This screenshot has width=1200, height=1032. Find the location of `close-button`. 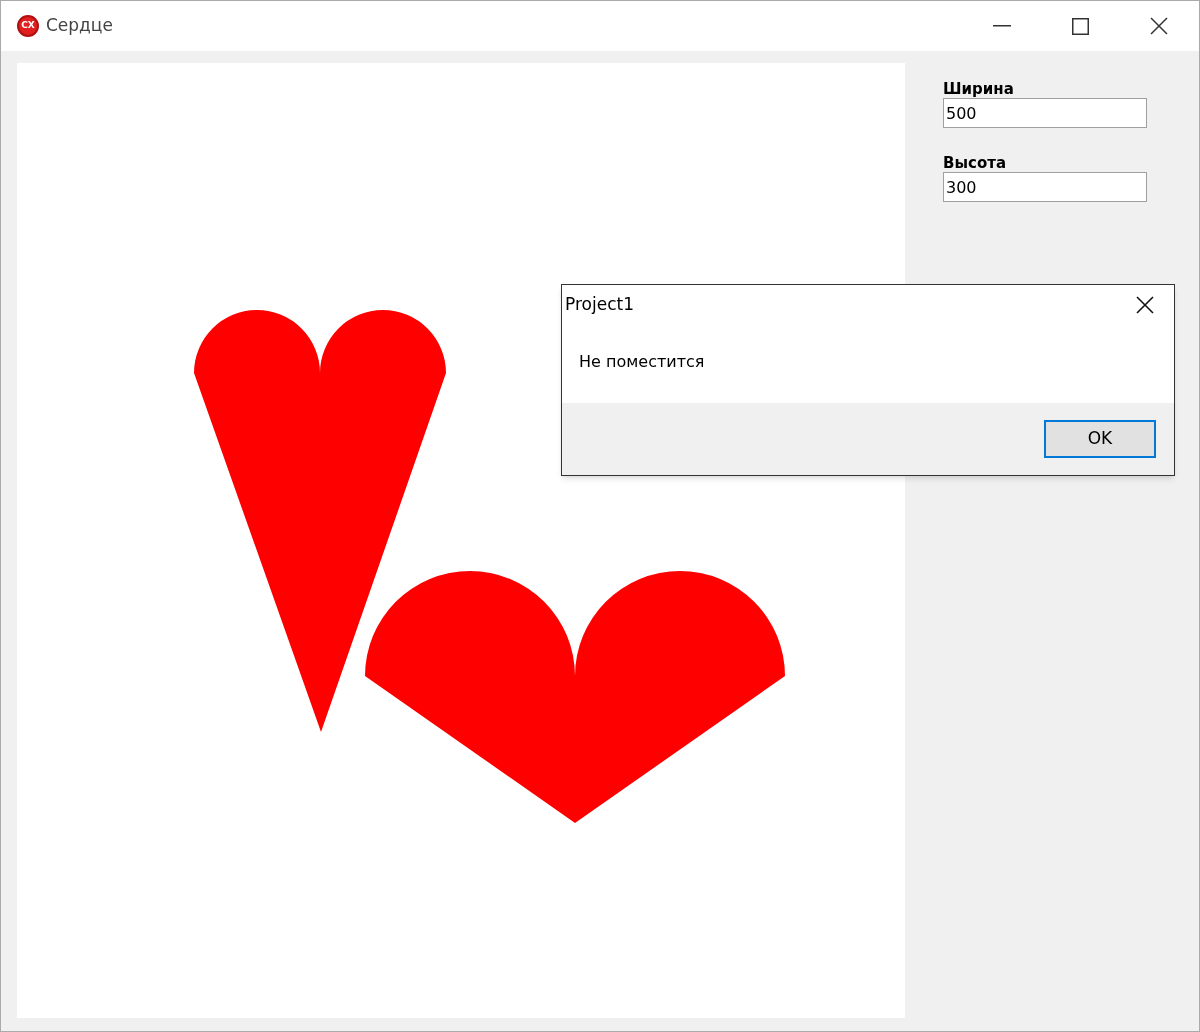

close-button is located at coordinates (1145, 305).